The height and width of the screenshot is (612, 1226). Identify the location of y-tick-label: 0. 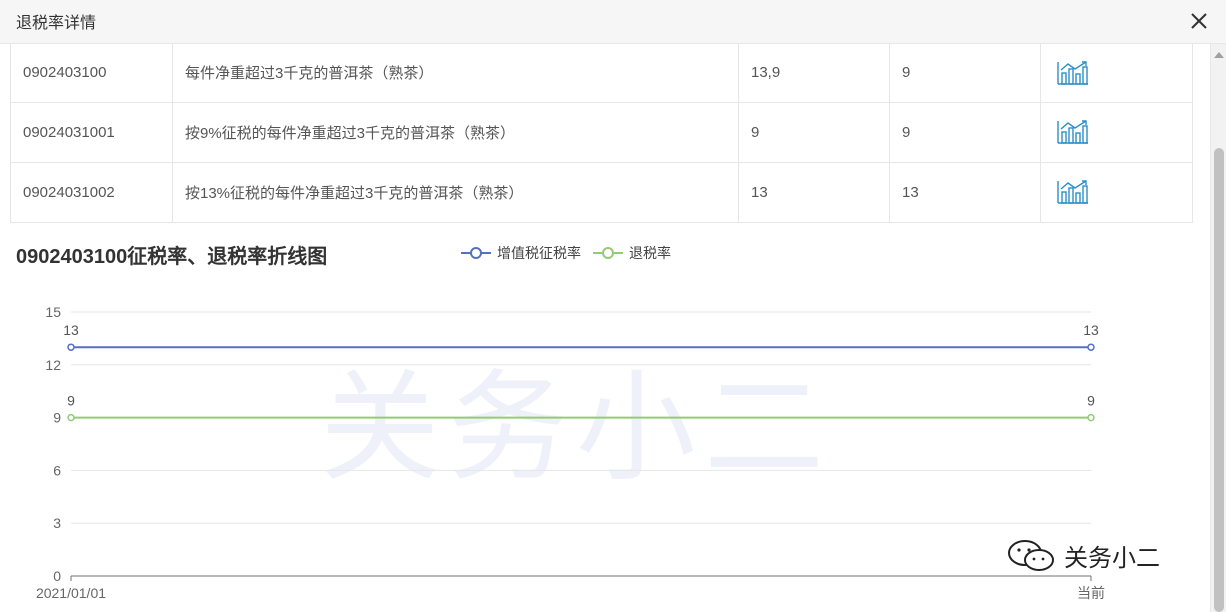
(57, 576).